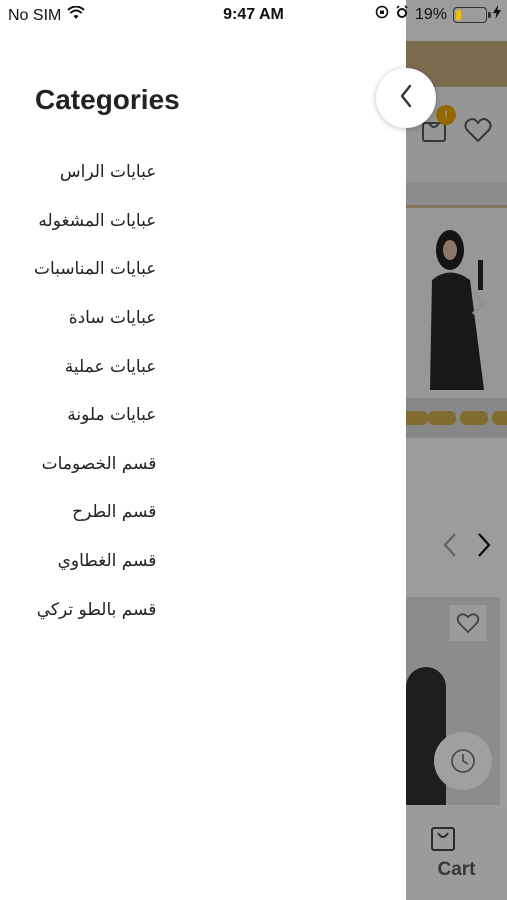 This screenshot has height=900, width=507. I want to click on chevron-left-icon, so click(406, 98).